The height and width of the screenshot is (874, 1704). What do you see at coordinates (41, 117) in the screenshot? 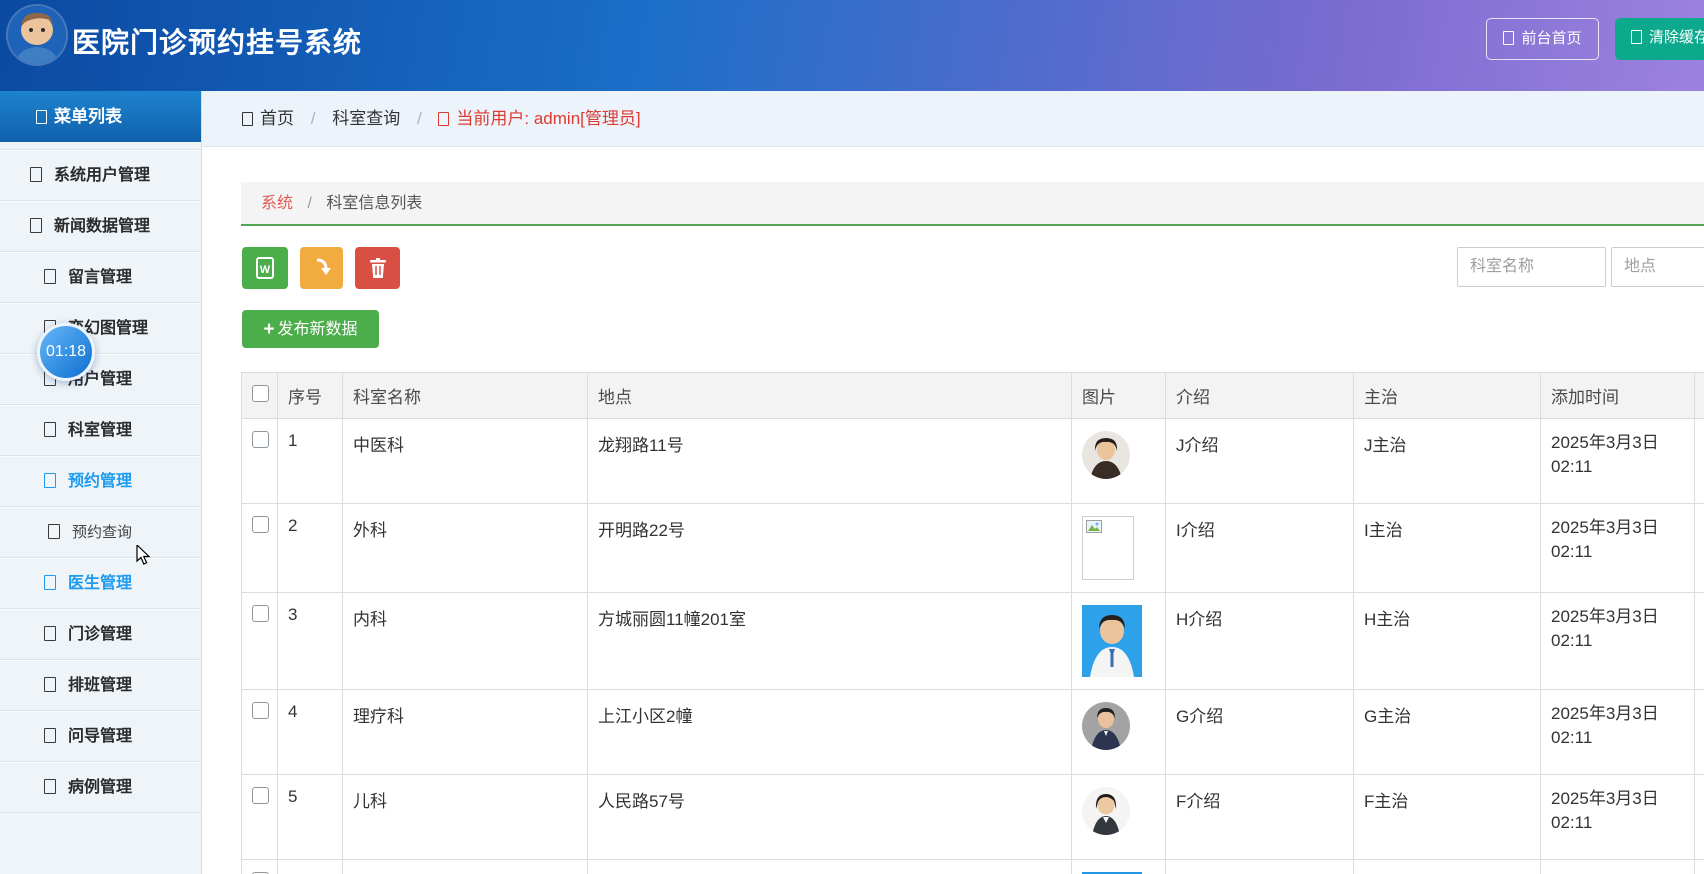
I see `list-icon` at bounding box center [41, 117].